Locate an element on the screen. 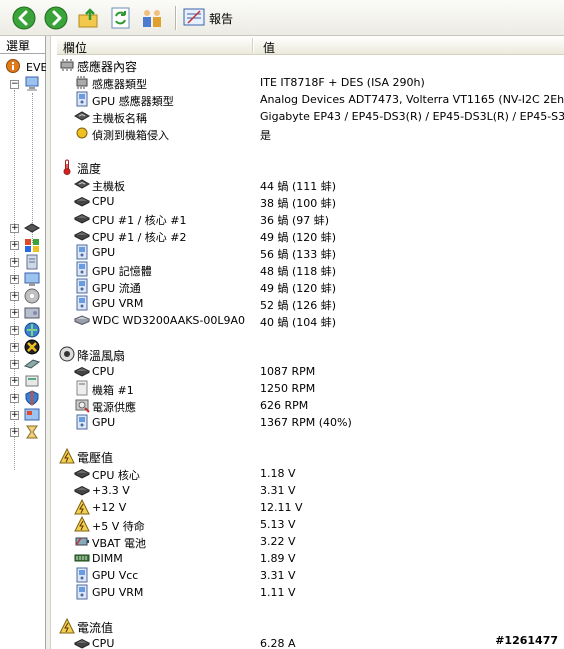 This screenshot has height=649, width=564. sensor-row: CPU #1 / 核心 #2 49 蝸 (120 蚌) is located at coordinates (310, 235).